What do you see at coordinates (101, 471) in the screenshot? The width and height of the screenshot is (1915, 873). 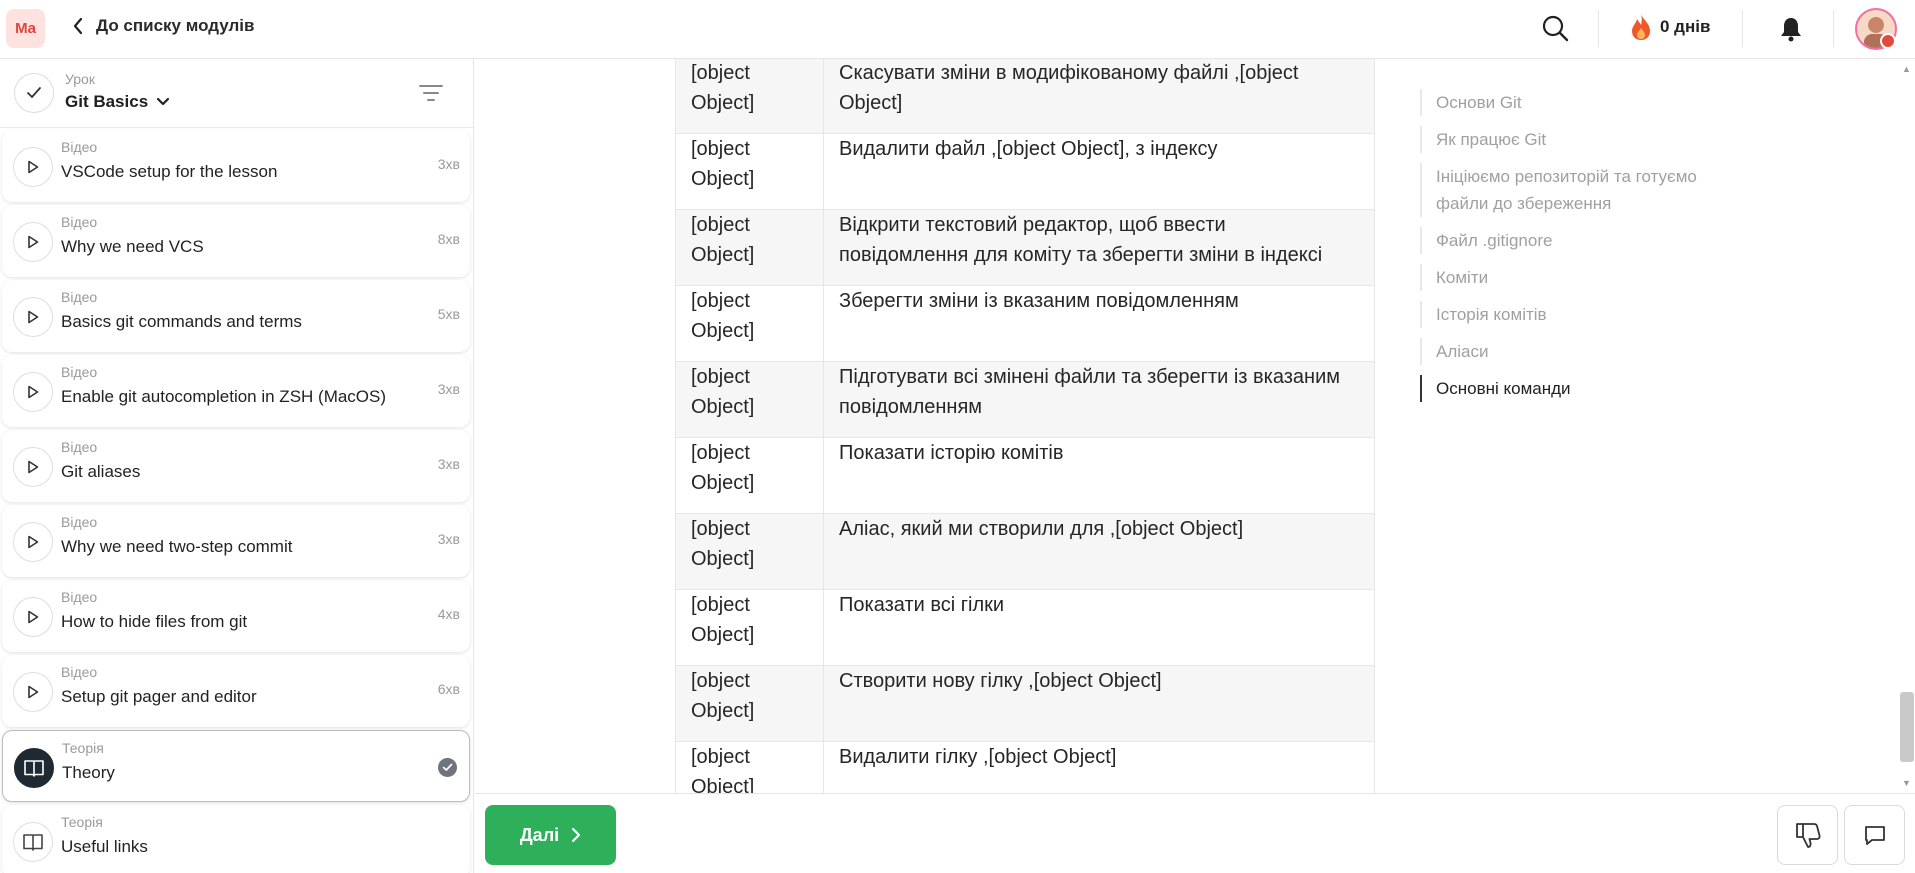 I see `lesson-item-title: Git aliases` at bounding box center [101, 471].